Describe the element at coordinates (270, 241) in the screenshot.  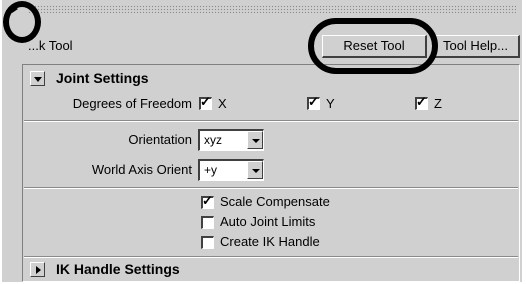
I see `create-ik-handle-label: Create IK Handle` at that location.